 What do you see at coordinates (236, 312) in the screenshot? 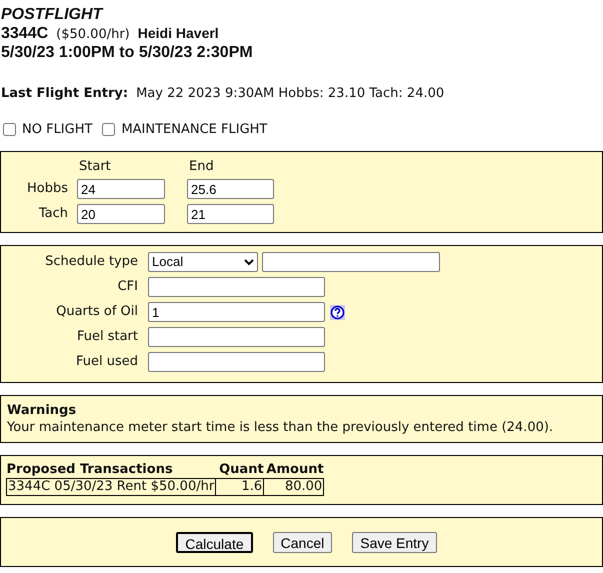
I see `detail-field: 1` at bounding box center [236, 312].